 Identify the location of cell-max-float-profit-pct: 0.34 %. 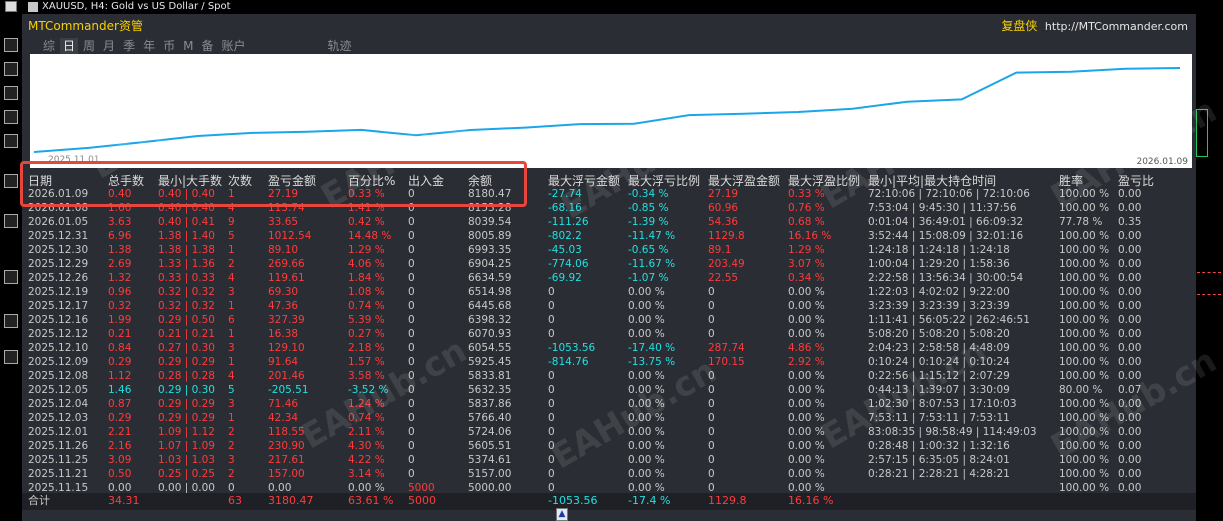
(806, 278).